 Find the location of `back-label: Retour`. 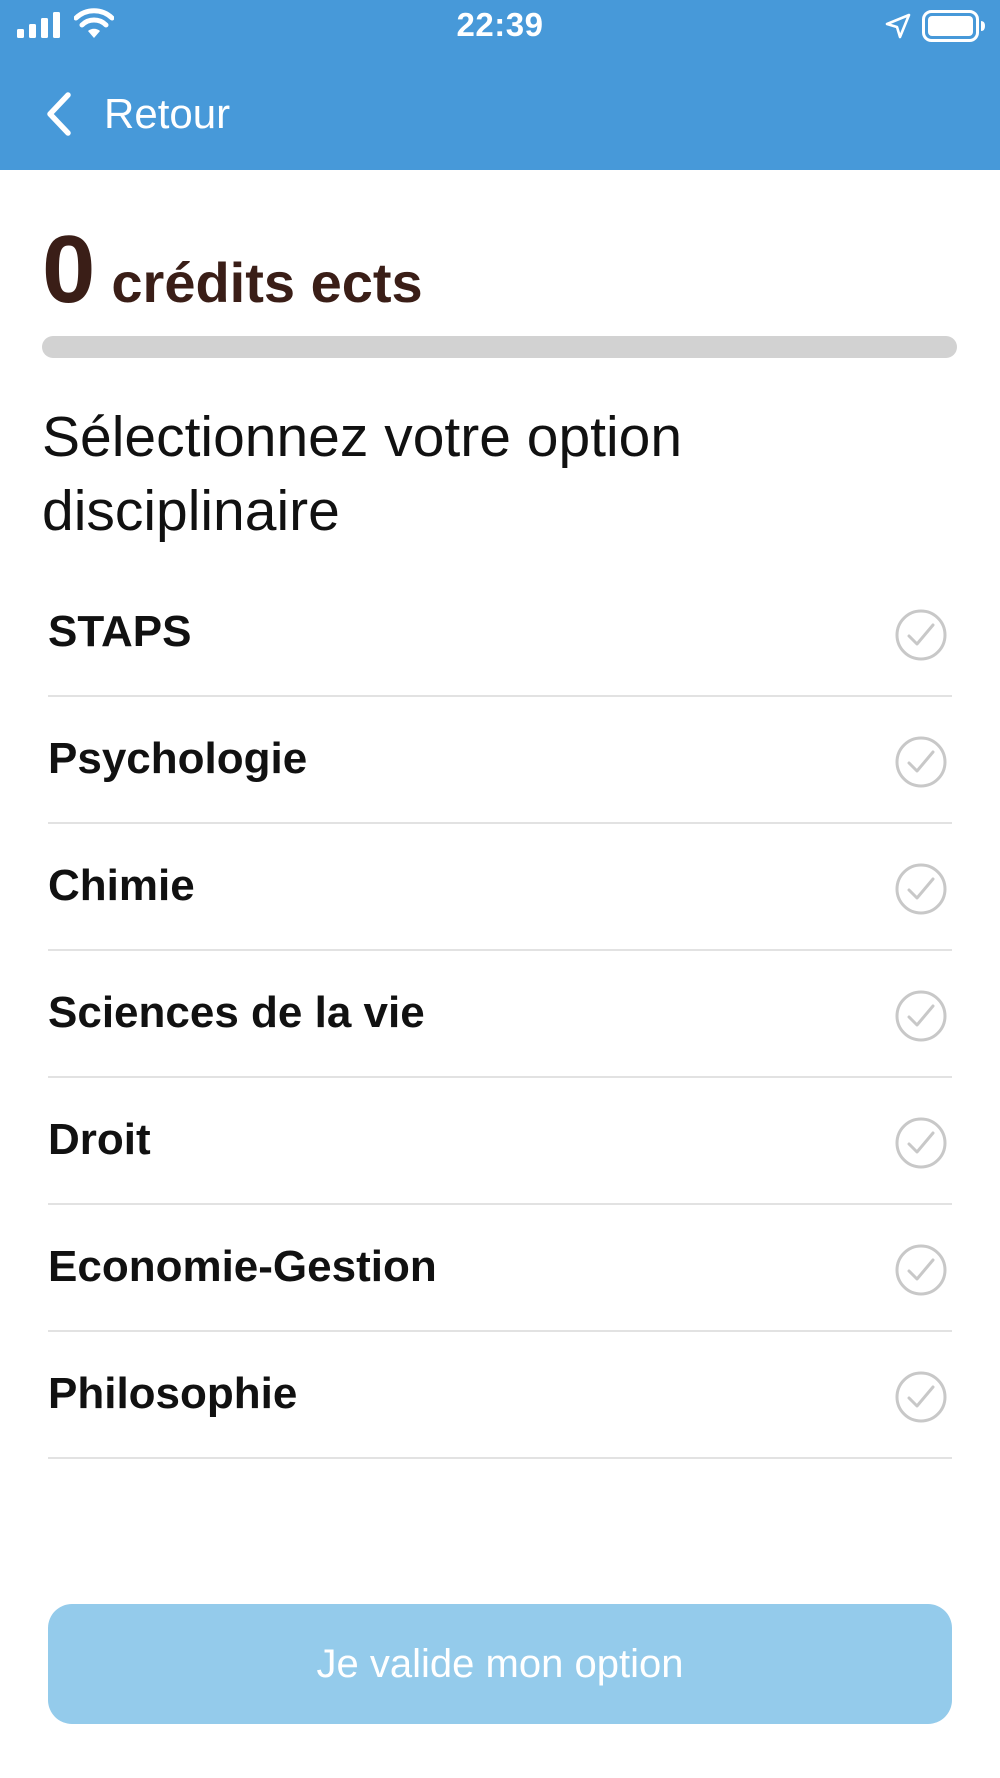

back-label: Retour is located at coordinates (167, 113).